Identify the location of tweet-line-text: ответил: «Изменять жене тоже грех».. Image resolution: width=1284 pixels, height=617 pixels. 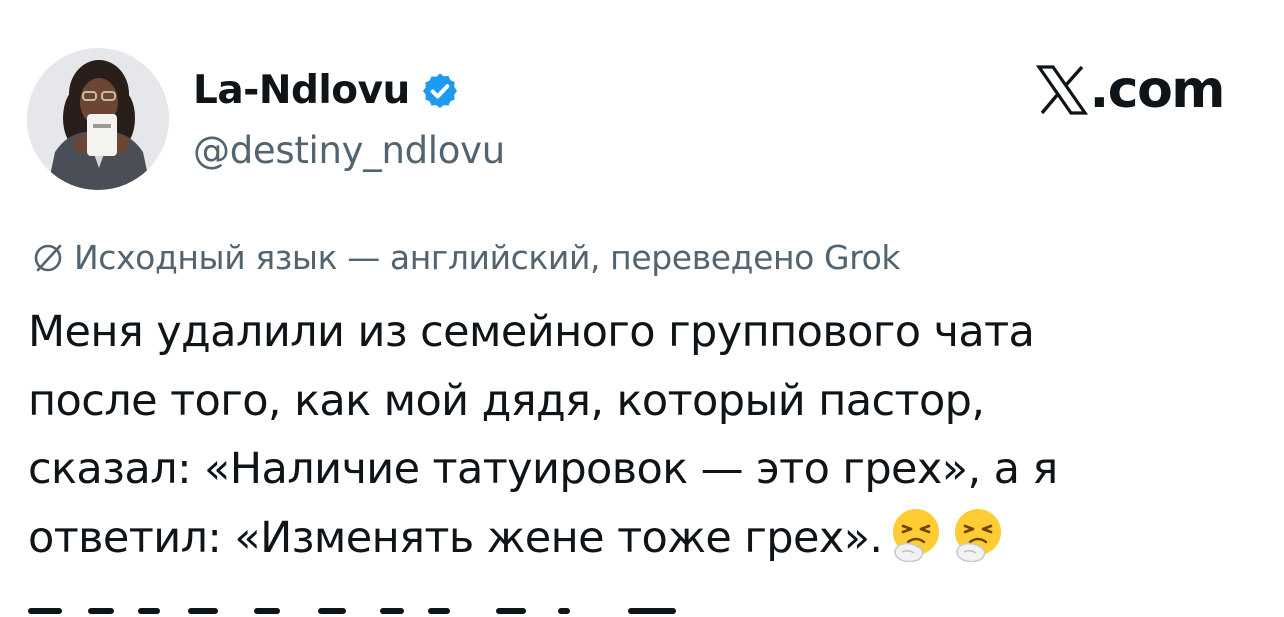
(455, 537).